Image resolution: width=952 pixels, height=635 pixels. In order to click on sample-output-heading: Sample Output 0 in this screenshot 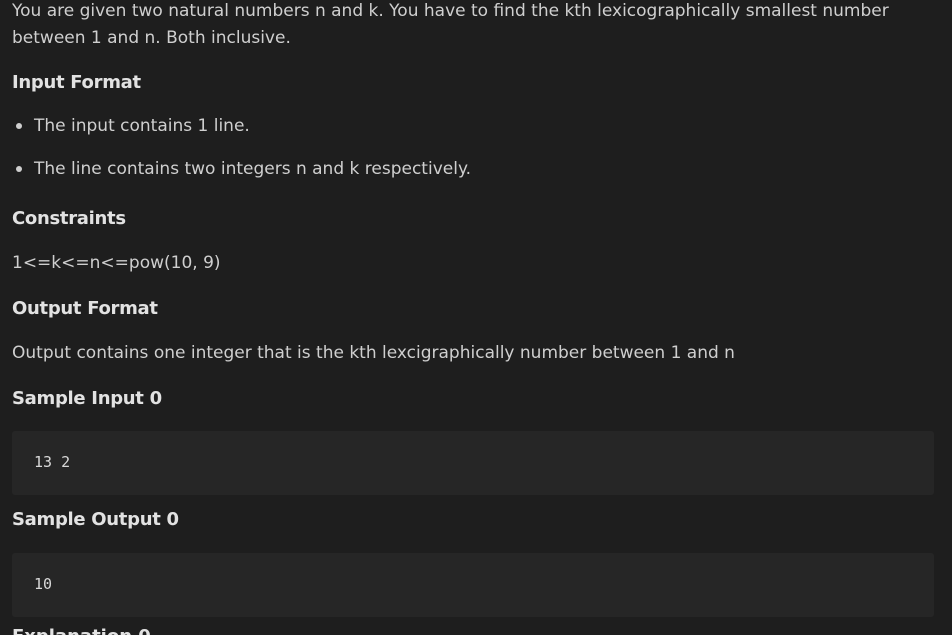, I will do `click(95, 519)`.